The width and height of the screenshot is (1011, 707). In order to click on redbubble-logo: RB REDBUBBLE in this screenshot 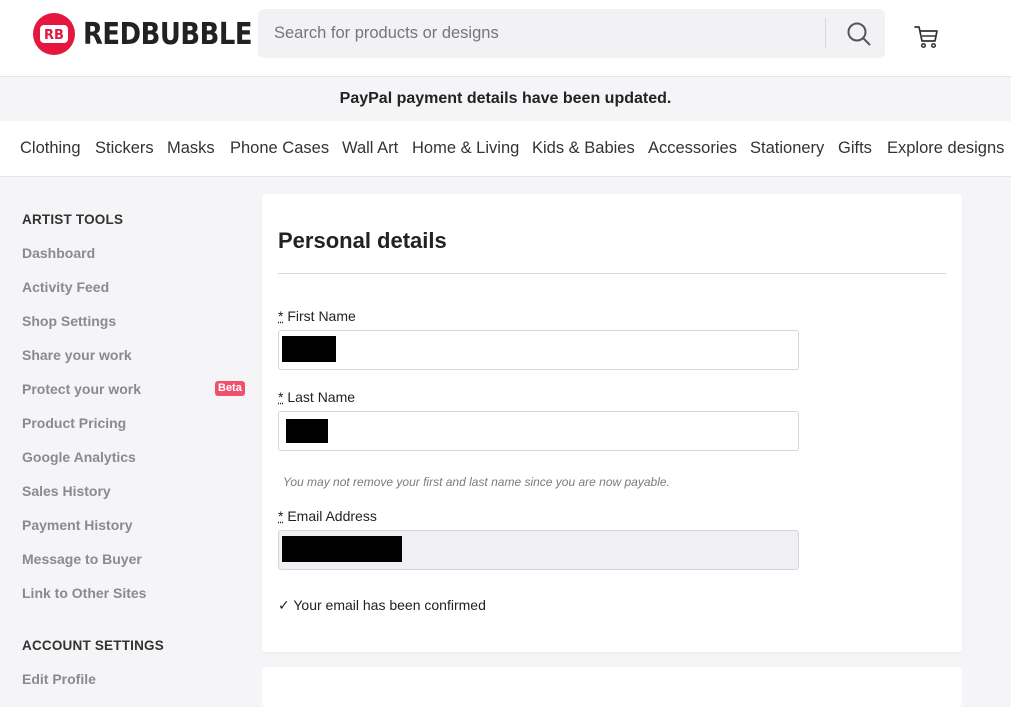, I will do `click(156, 34)`.